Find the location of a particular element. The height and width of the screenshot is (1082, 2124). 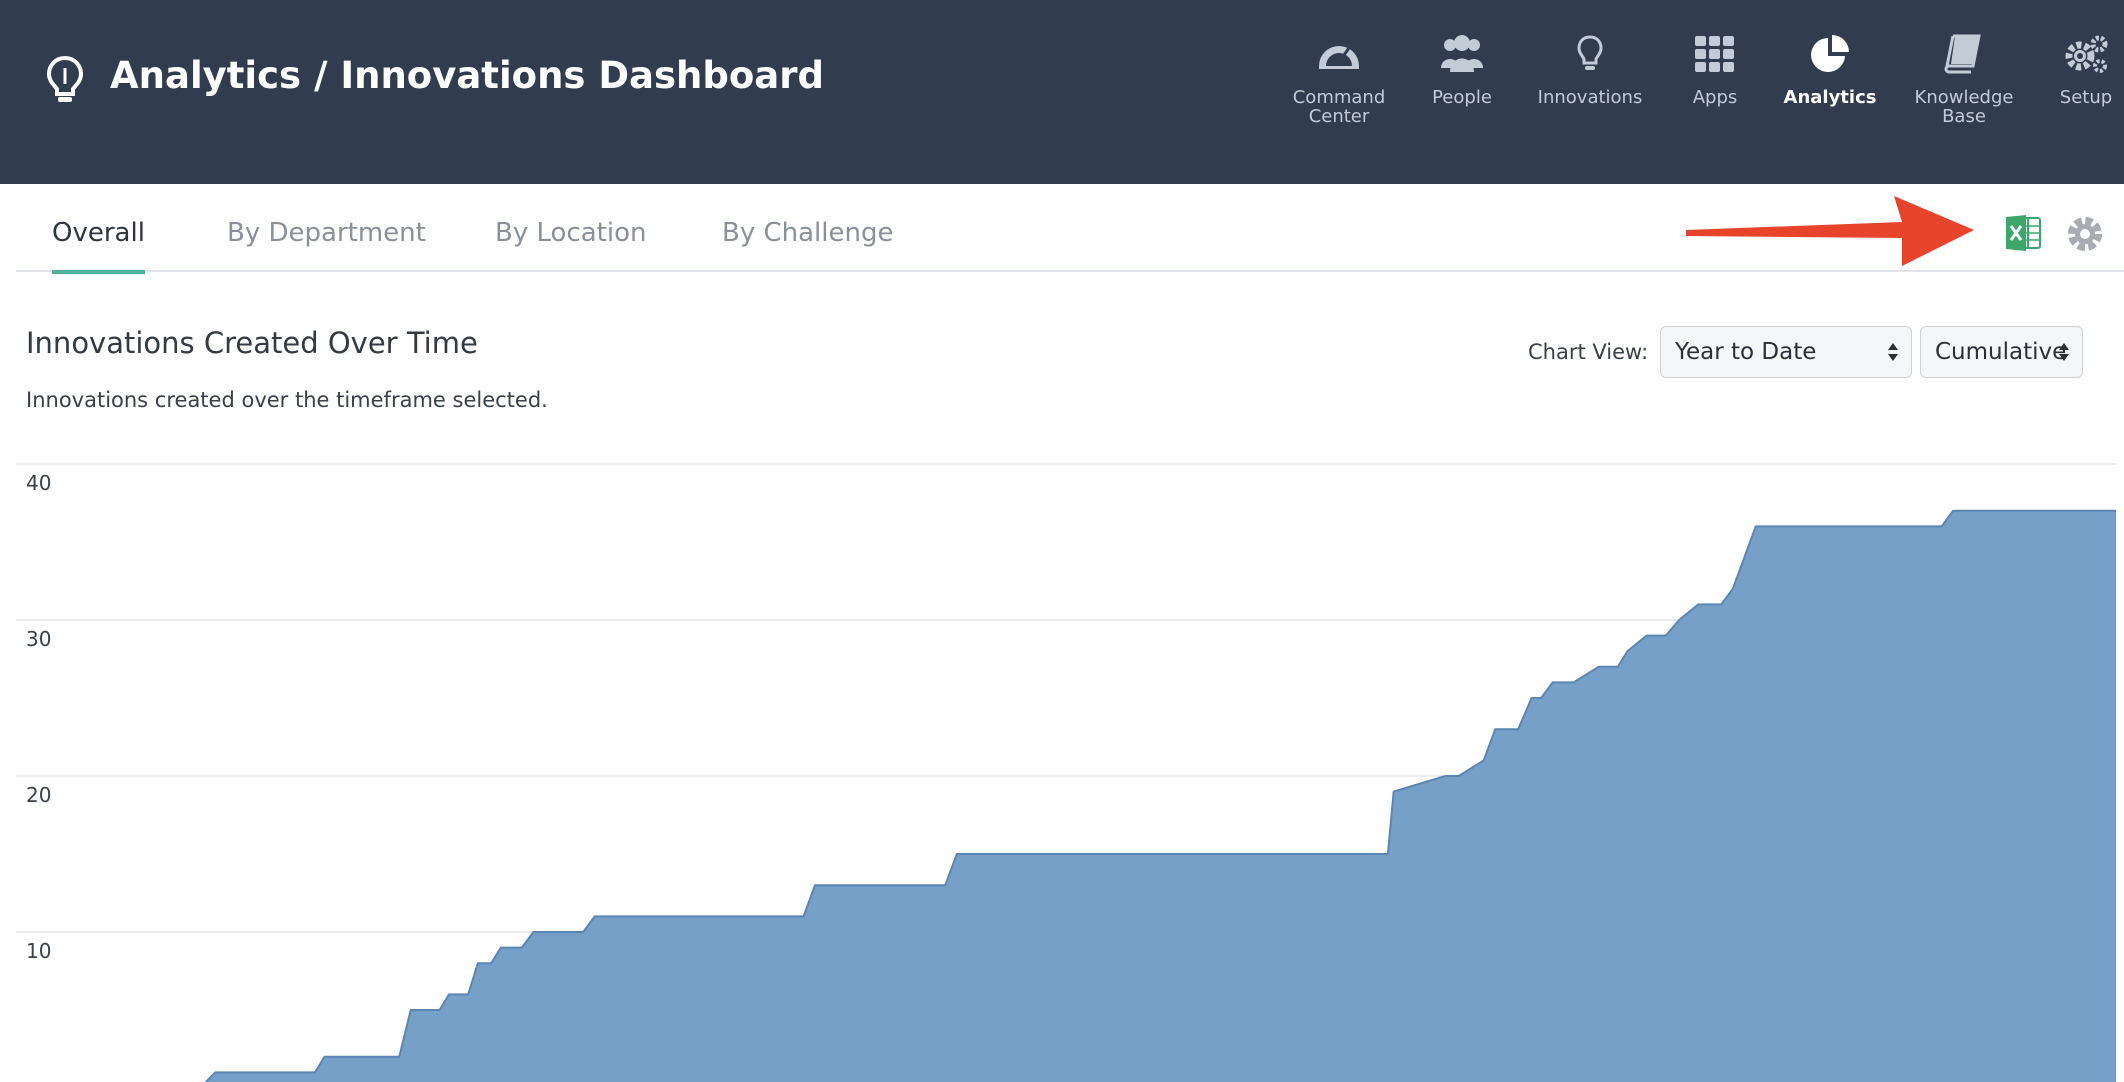

y-tick-label: 40 is located at coordinates (38, 483).